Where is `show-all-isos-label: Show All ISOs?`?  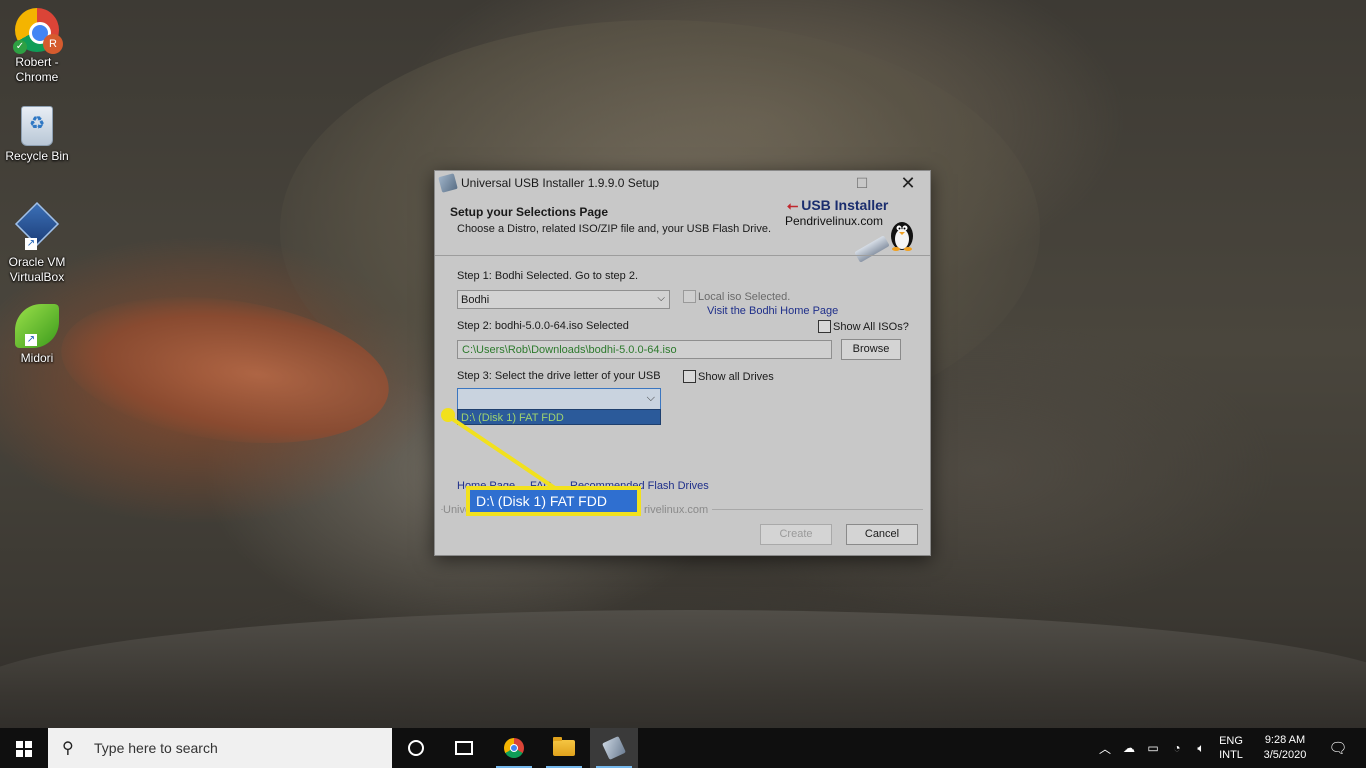
show-all-isos-label: Show All ISOs? is located at coordinates (871, 327).